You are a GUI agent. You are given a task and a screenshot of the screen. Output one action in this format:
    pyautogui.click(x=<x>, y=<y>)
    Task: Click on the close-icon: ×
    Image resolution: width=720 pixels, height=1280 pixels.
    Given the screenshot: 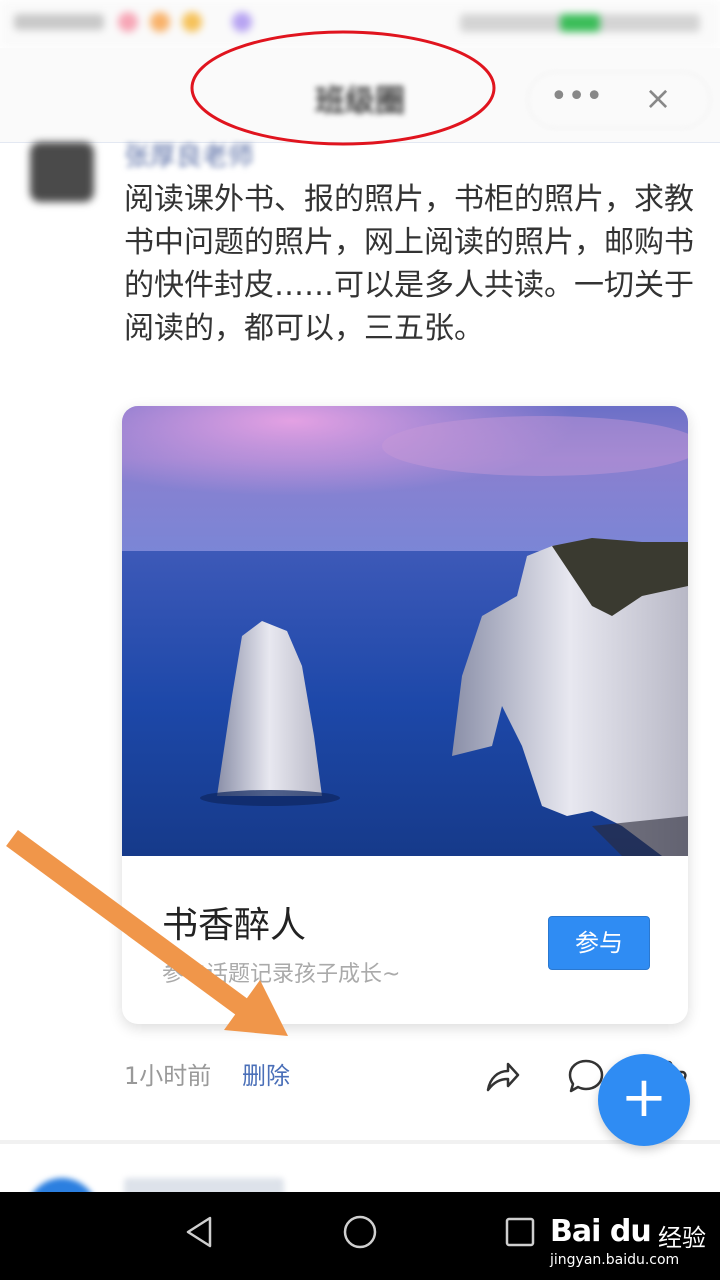 What is the action you would take?
    pyautogui.click(x=658, y=98)
    